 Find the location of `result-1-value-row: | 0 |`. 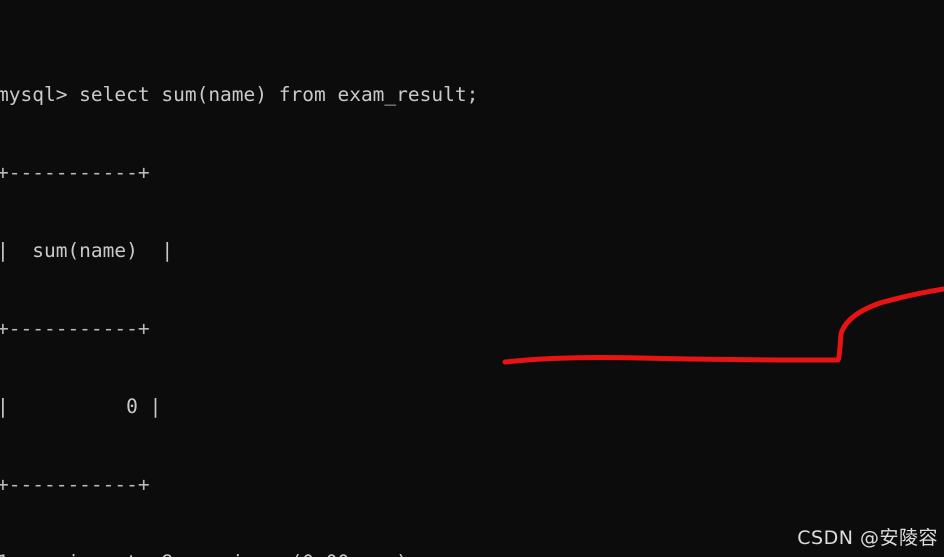

result-1-value-row: | 0 | is located at coordinates (81, 406).